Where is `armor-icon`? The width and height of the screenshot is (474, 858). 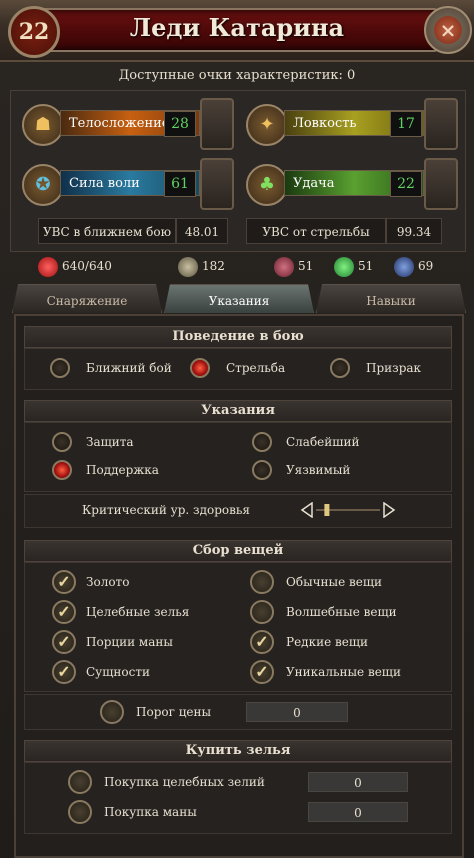
armor-icon is located at coordinates (188, 266).